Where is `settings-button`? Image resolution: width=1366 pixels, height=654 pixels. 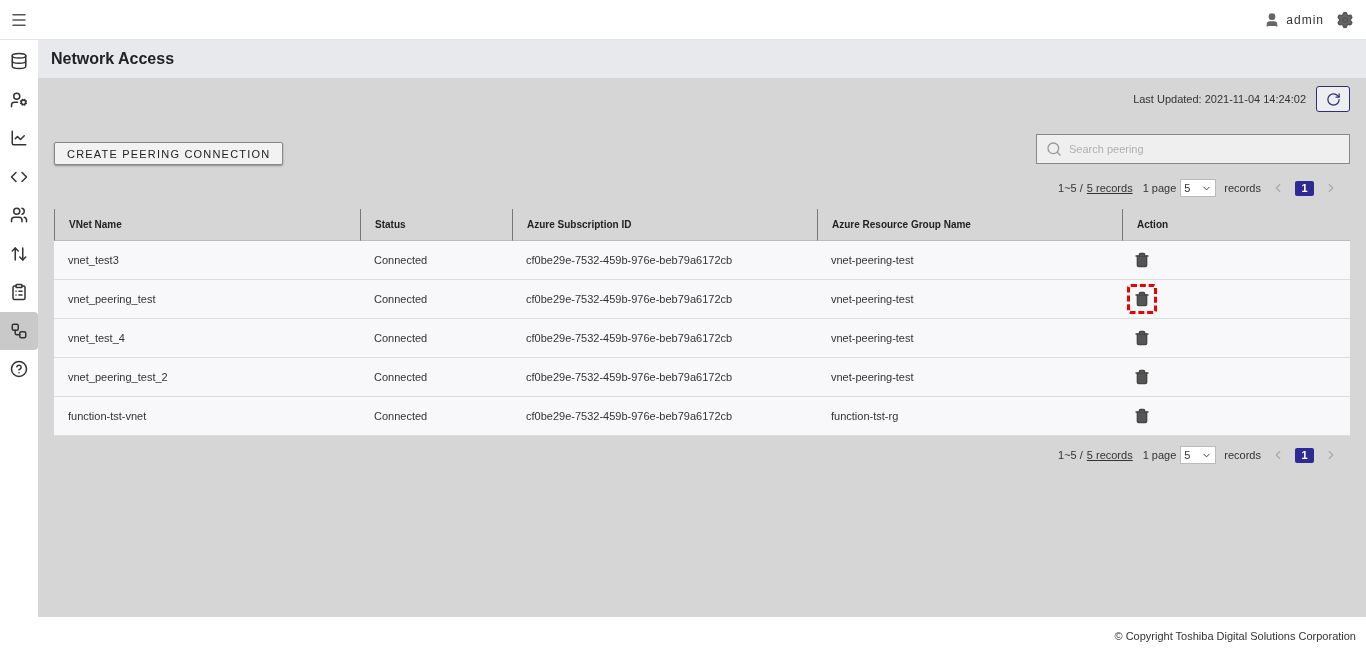
settings-button is located at coordinates (1345, 19).